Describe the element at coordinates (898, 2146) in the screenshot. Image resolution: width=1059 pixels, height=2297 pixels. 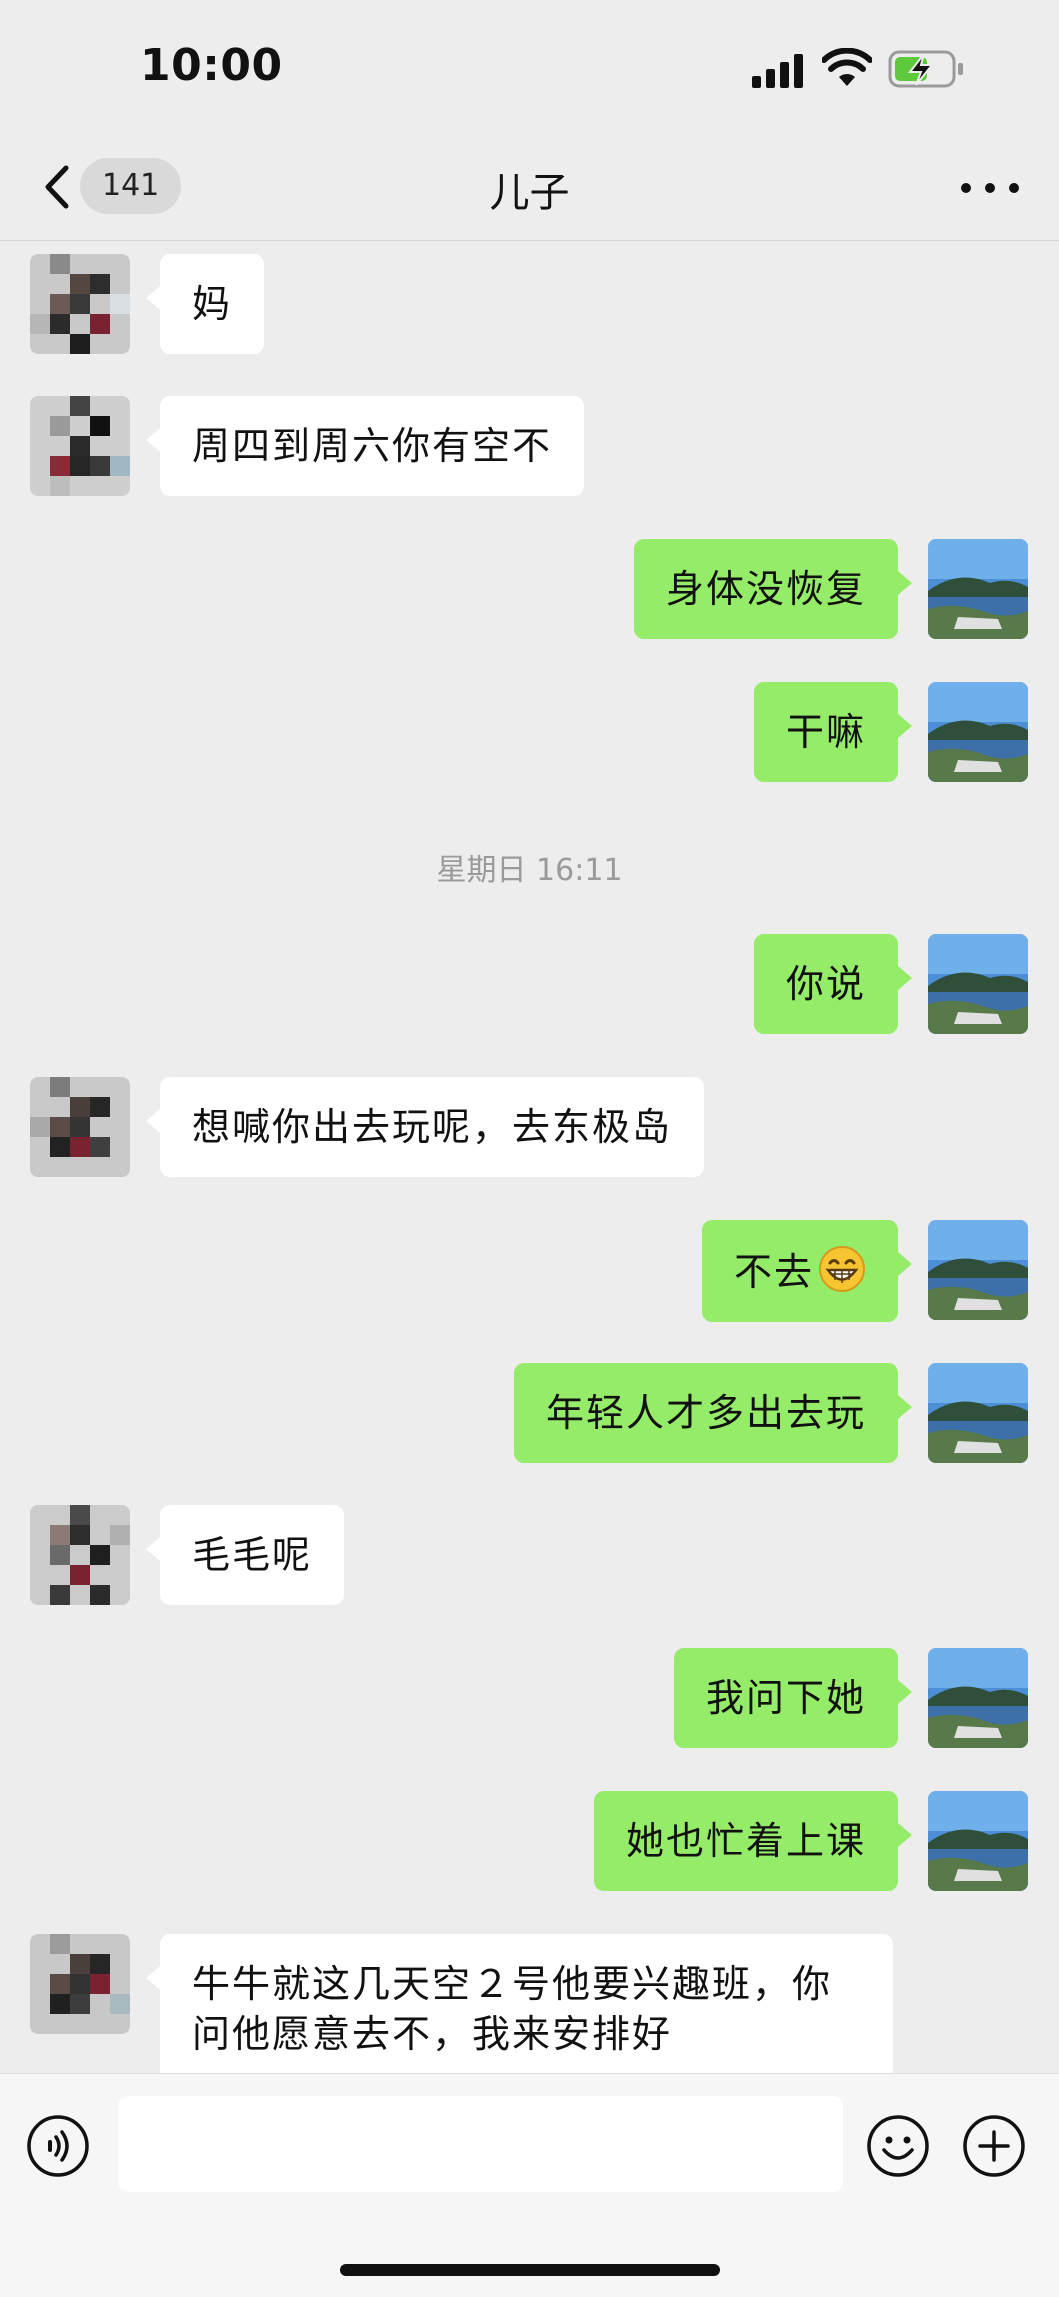
I see `emoji-picker-icon` at that location.